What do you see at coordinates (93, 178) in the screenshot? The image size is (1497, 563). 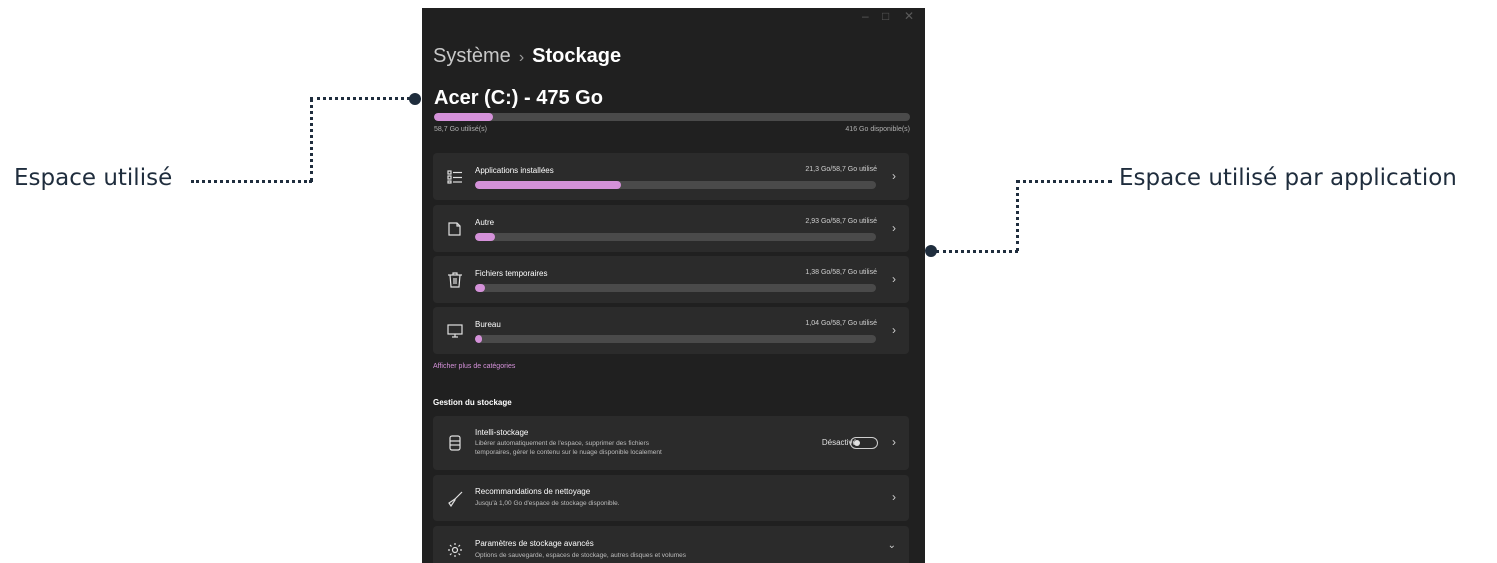 I see `annotation-used-space-label: Espace utilisé` at bounding box center [93, 178].